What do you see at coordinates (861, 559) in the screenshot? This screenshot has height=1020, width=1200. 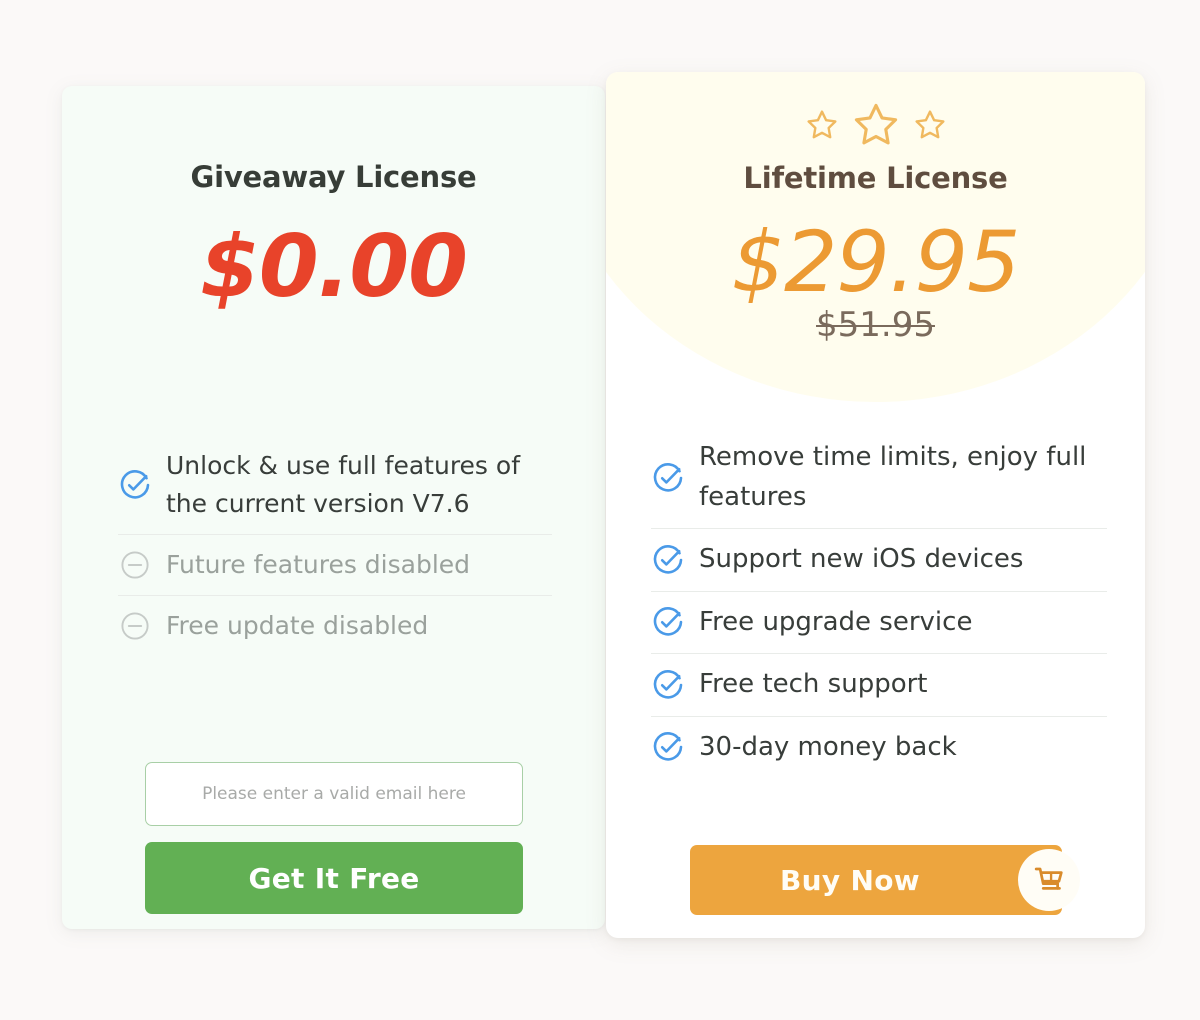 I see `feature-label: Support new iOS devices` at bounding box center [861, 559].